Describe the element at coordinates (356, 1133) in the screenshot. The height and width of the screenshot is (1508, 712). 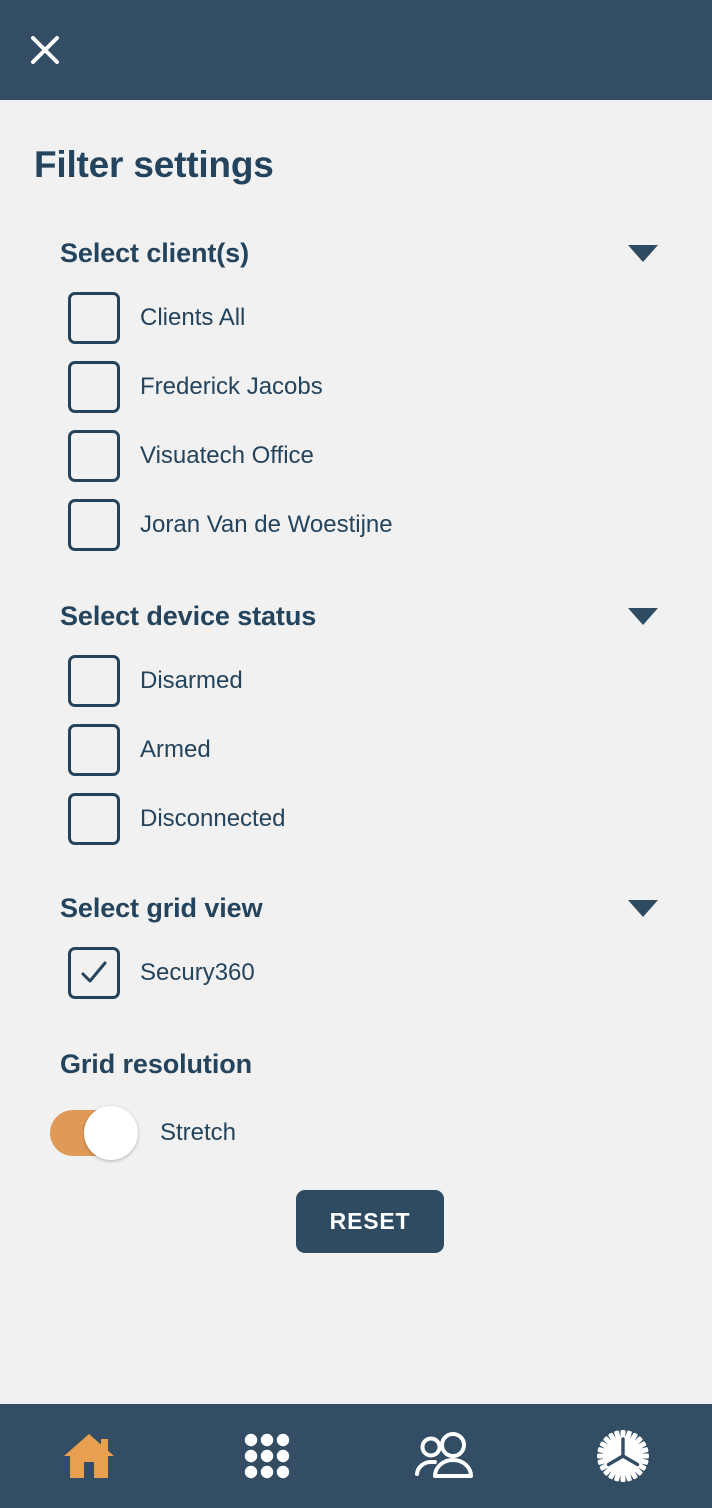
I see `grid-resolution-toggle-row: Stretch` at that location.